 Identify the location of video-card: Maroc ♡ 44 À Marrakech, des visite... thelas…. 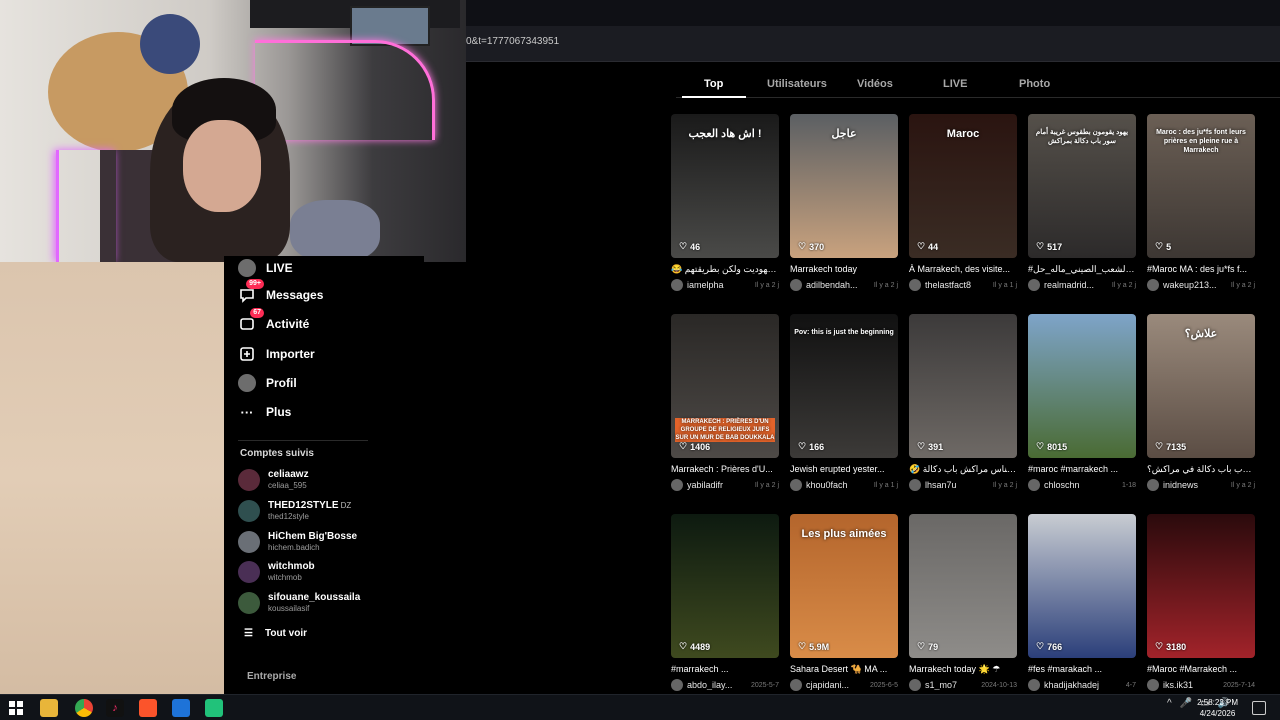
(963, 203).